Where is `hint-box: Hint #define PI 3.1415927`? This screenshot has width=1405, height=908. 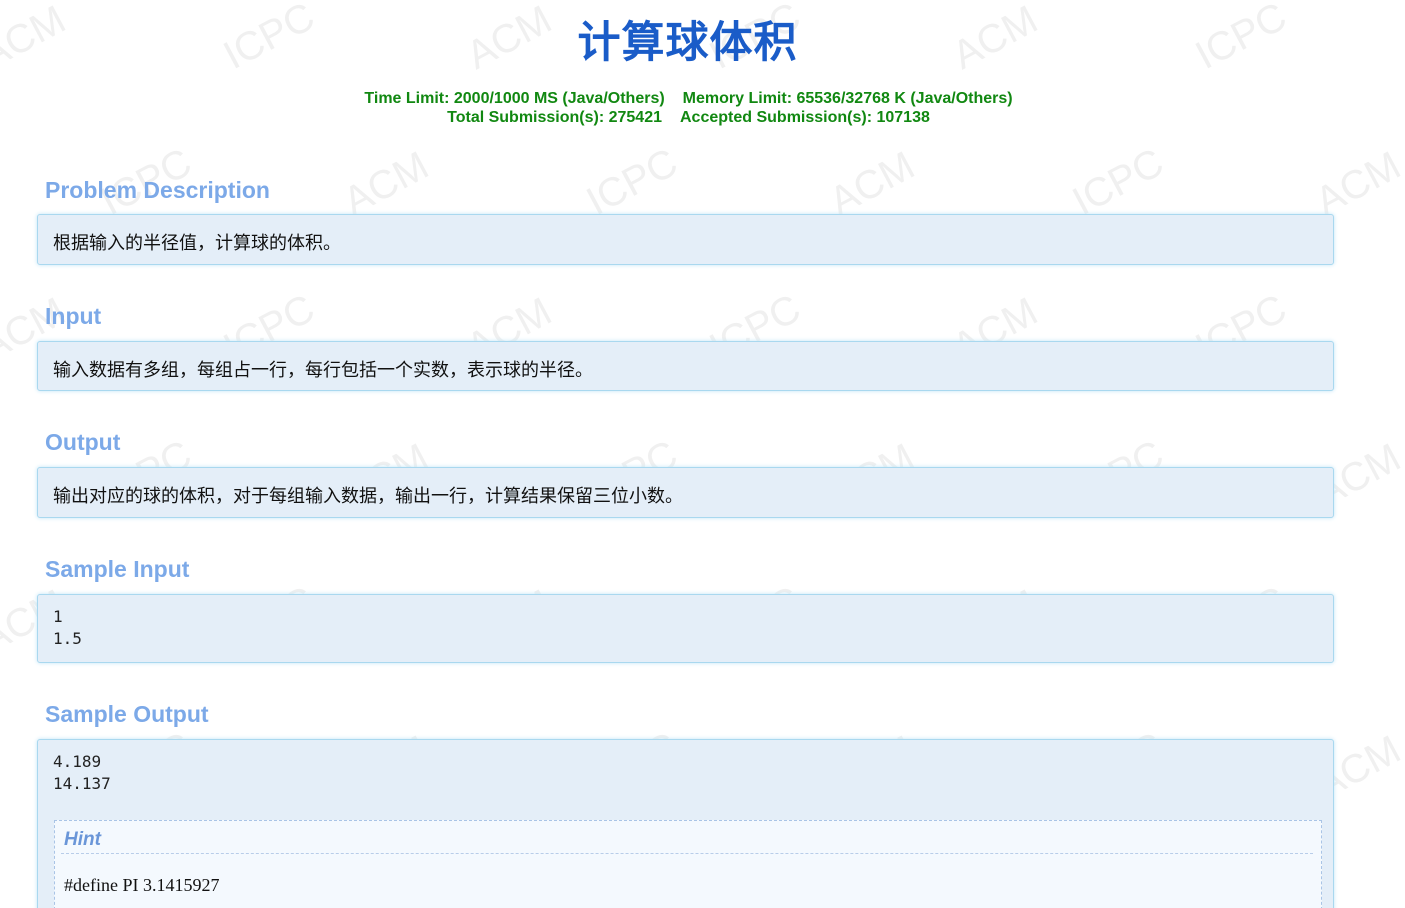
hint-box: Hint #define PI 3.1415927 is located at coordinates (688, 864).